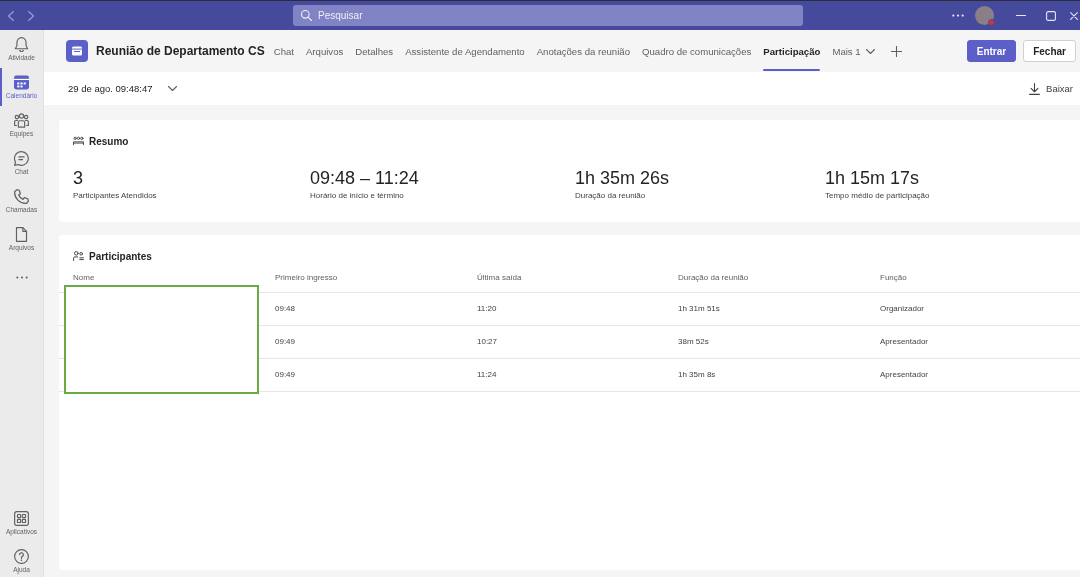 The height and width of the screenshot is (577, 1080). What do you see at coordinates (991, 51) in the screenshot?
I see `join-button: Entrar` at bounding box center [991, 51].